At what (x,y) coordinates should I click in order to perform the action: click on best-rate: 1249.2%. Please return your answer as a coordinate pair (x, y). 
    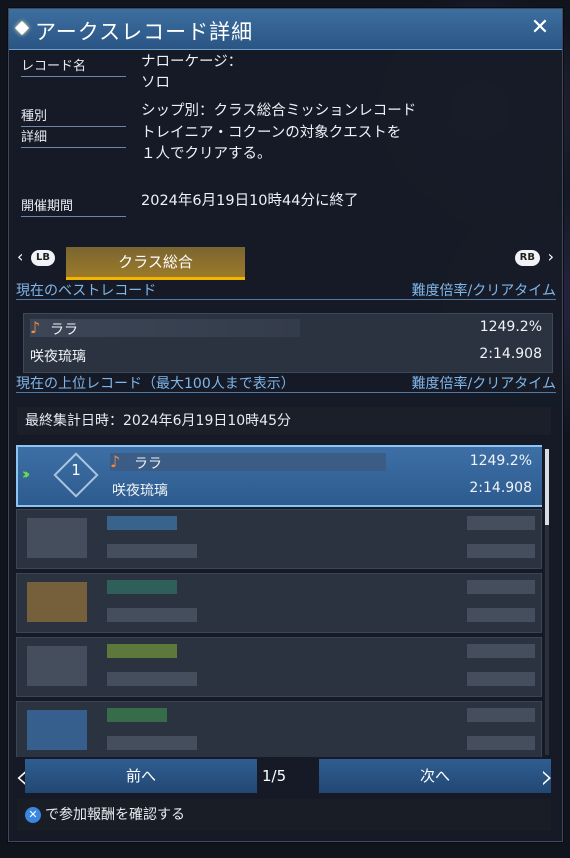
    Looking at the image, I should click on (510, 327).